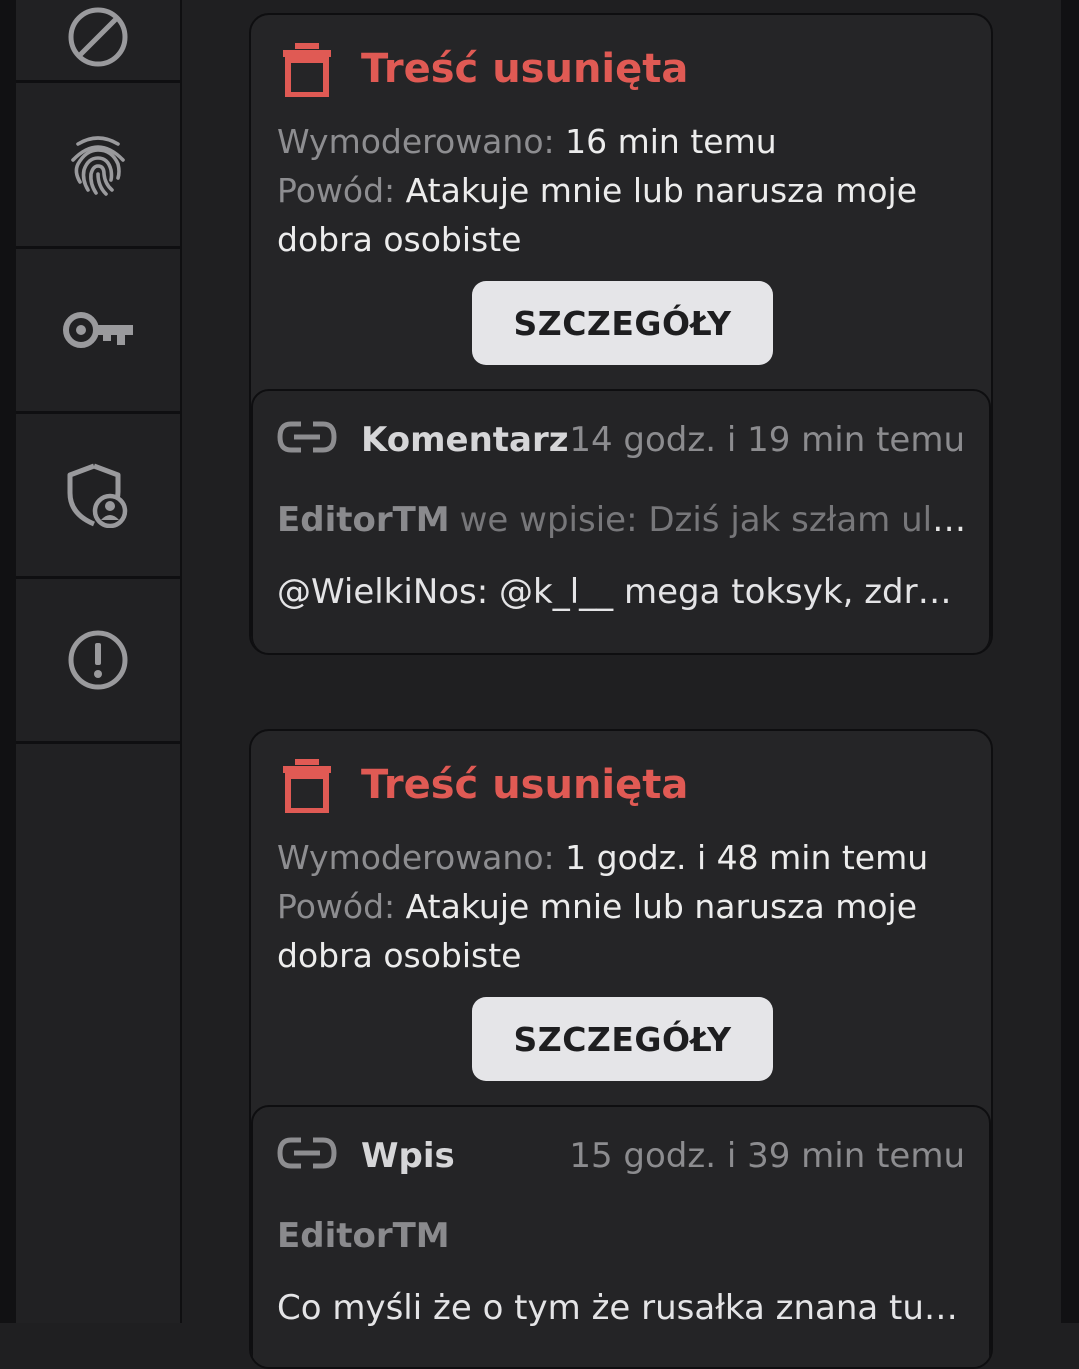  Describe the element at coordinates (747, 857) in the screenshot. I see `moderated-value: 1 godz. i 48 min temu` at that location.